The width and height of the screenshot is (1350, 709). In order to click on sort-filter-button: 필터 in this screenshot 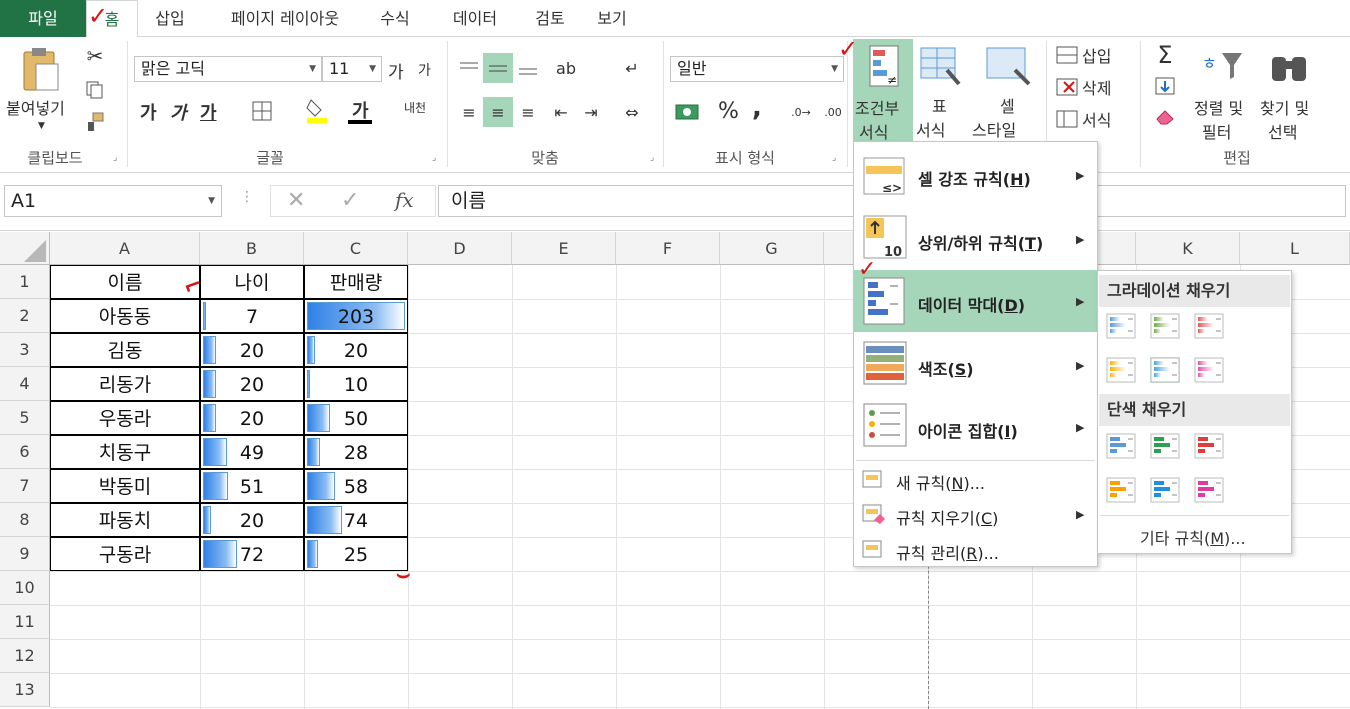, I will do `click(1216, 131)`.